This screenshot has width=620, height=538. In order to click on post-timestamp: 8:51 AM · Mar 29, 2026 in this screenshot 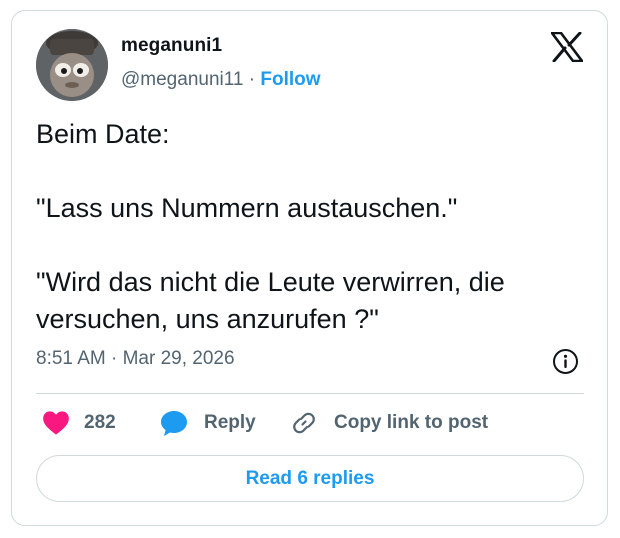, I will do `click(135, 359)`.